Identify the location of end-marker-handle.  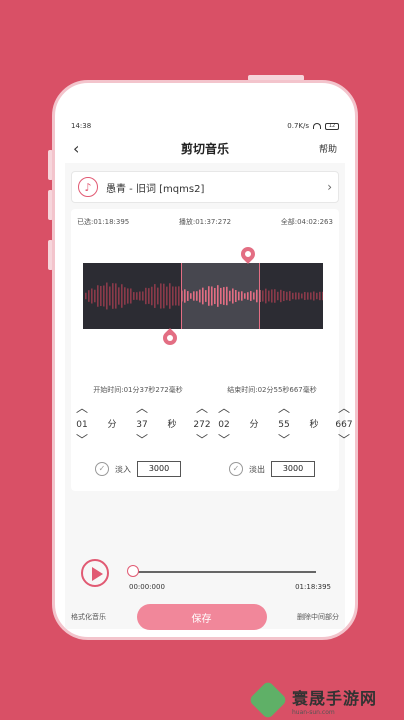
(248, 254).